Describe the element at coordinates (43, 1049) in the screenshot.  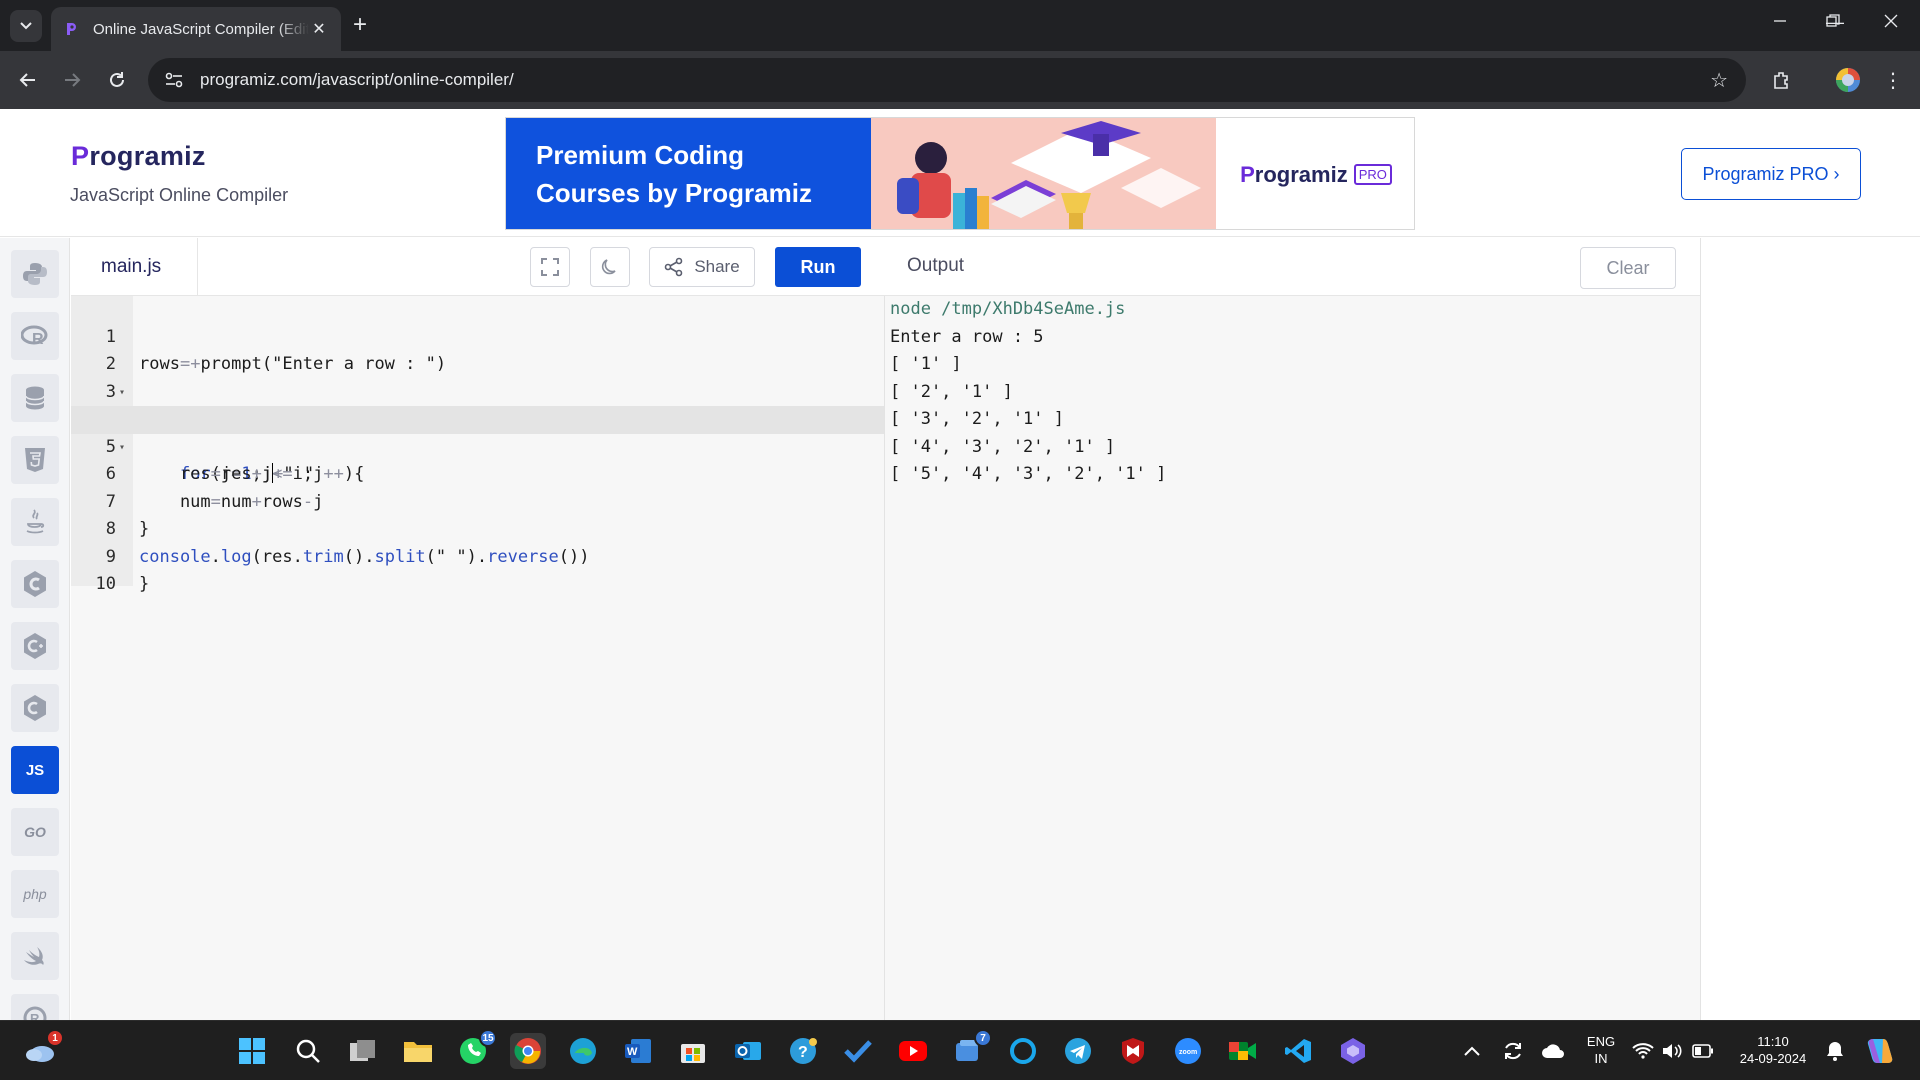
I see `weather-widget-icon: 1` at that location.